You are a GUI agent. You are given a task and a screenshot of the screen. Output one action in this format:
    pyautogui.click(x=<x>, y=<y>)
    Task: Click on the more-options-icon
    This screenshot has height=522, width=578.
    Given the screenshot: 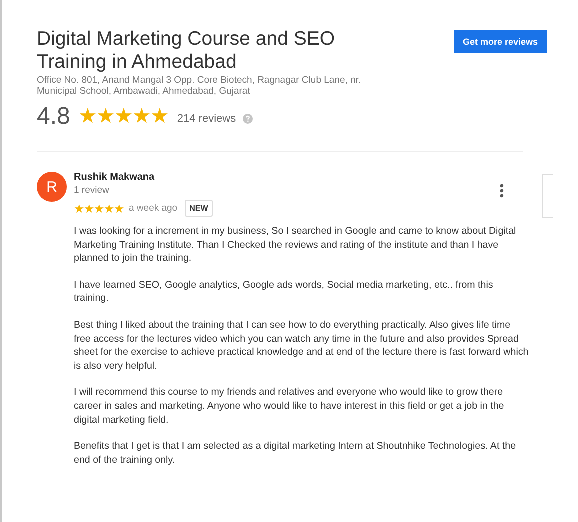 What is the action you would take?
    pyautogui.click(x=502, y=191)
    